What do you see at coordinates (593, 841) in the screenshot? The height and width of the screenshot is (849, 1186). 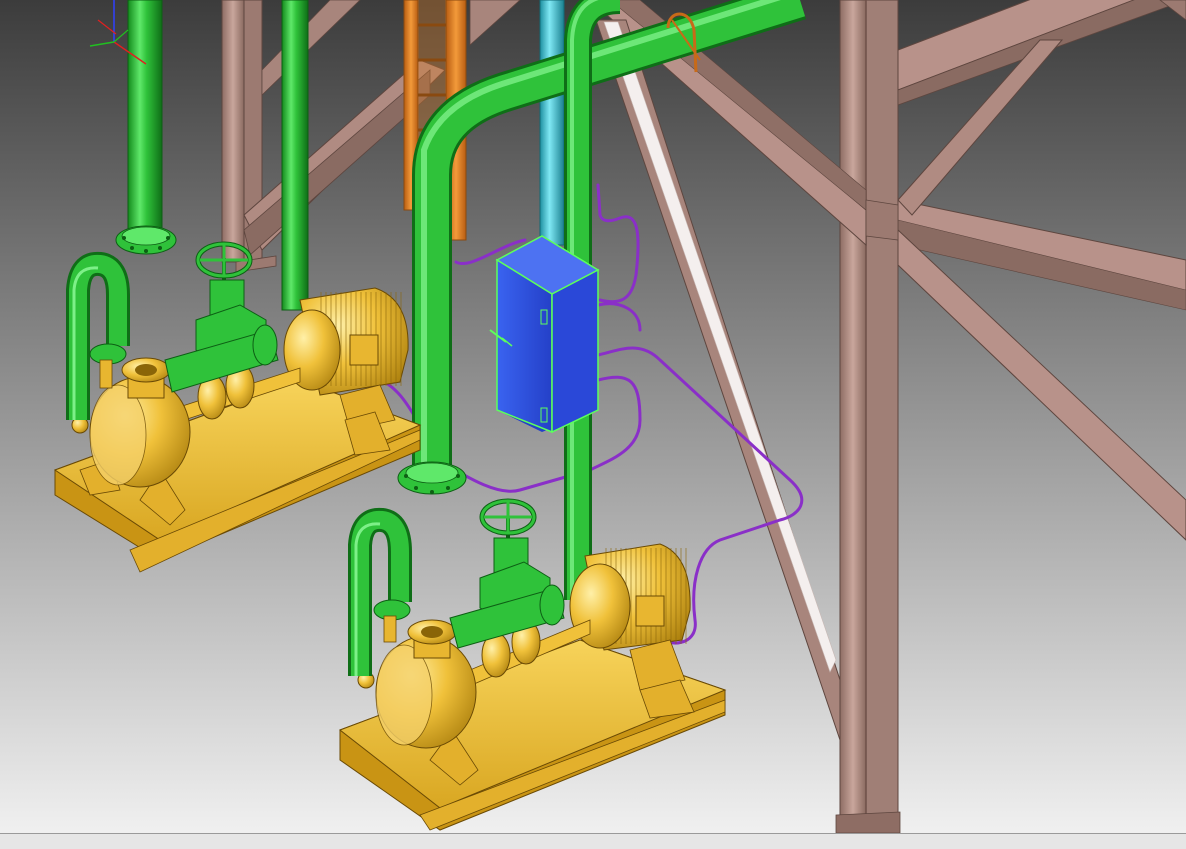 I see `status-bar` at bounding box center [593, 841].